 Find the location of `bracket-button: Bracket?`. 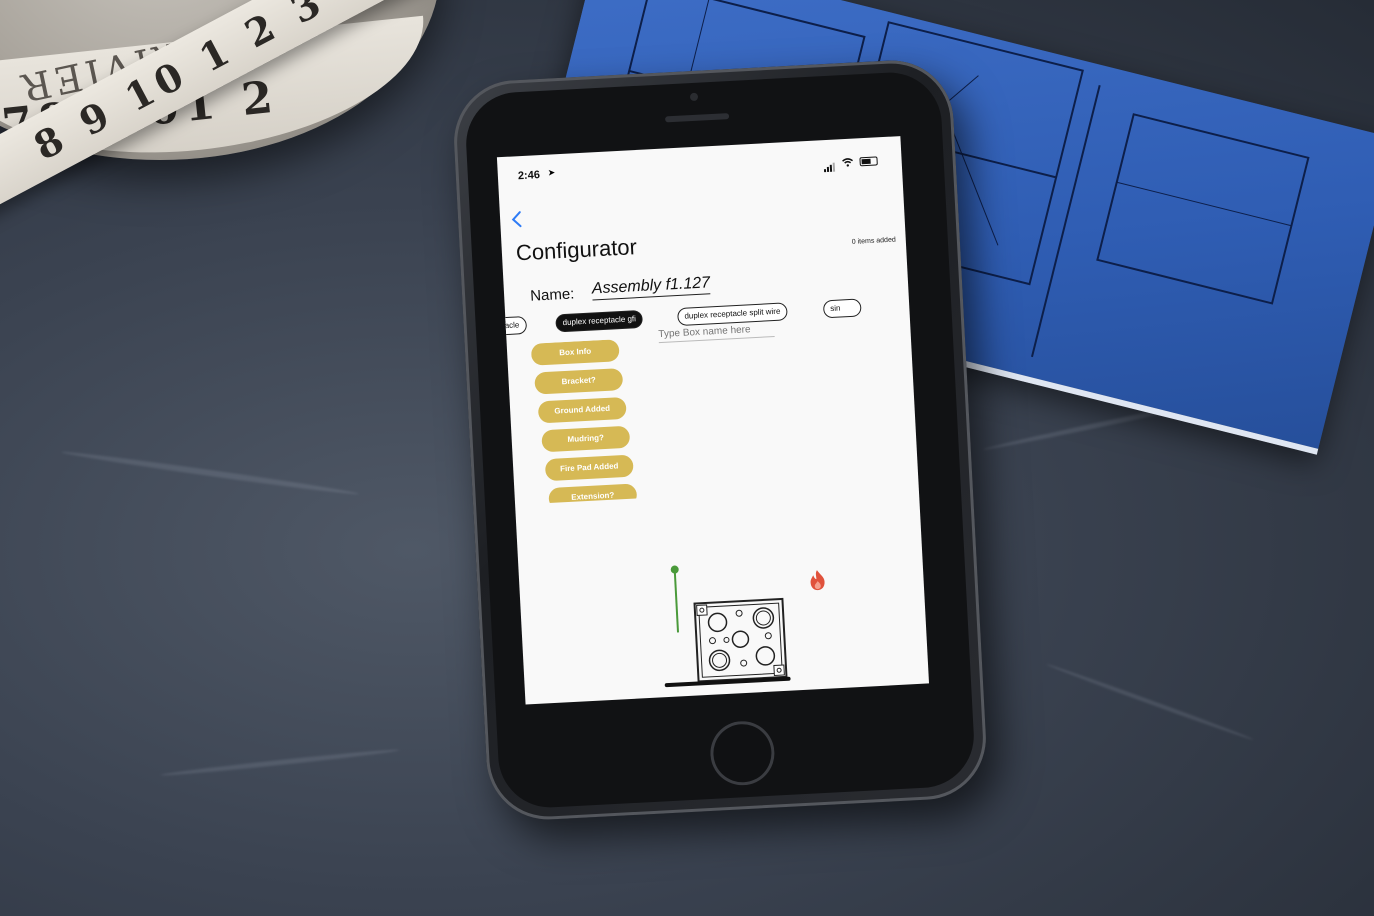

bracket-button: Bracket? is located at coordinates (579, 381).